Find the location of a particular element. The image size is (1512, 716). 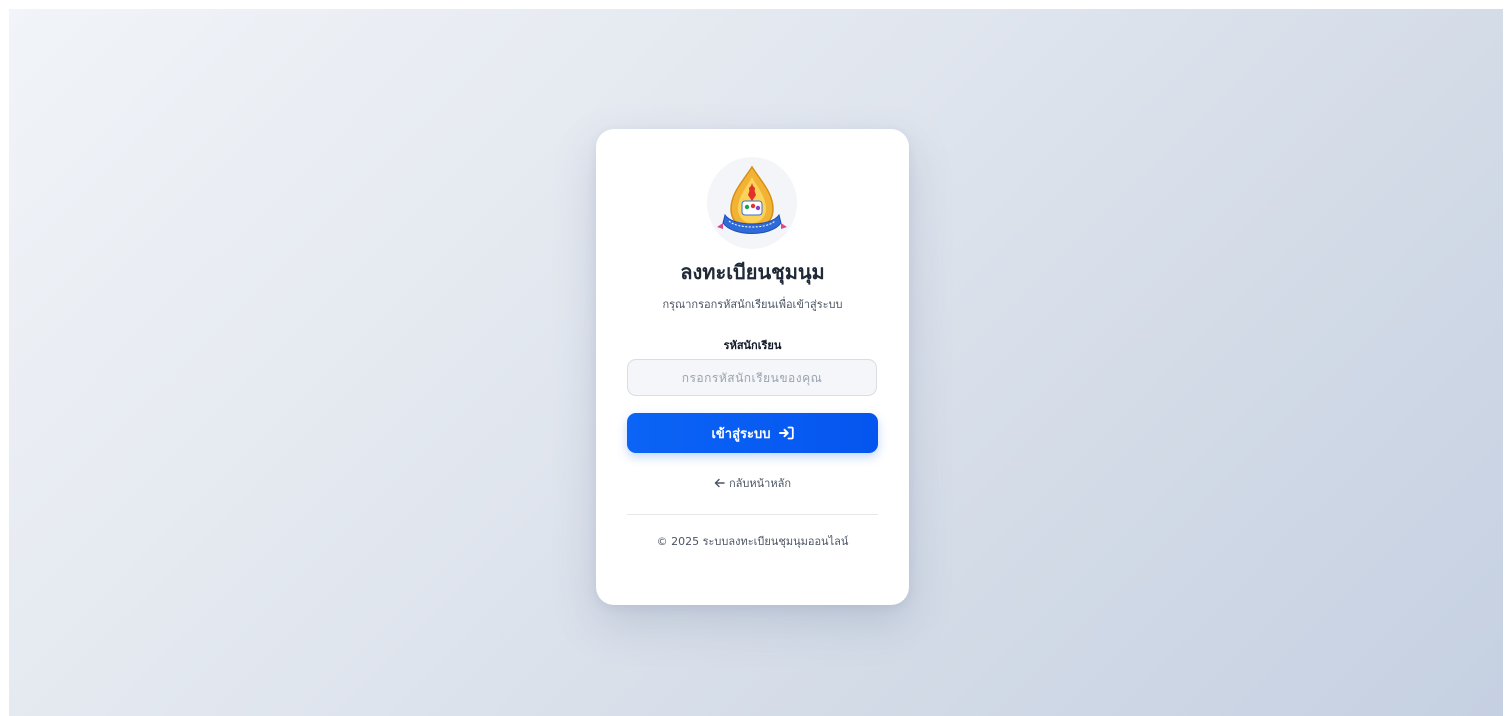

login-button: เข้าสู่ระบบ is located at coordinates (752, 433).